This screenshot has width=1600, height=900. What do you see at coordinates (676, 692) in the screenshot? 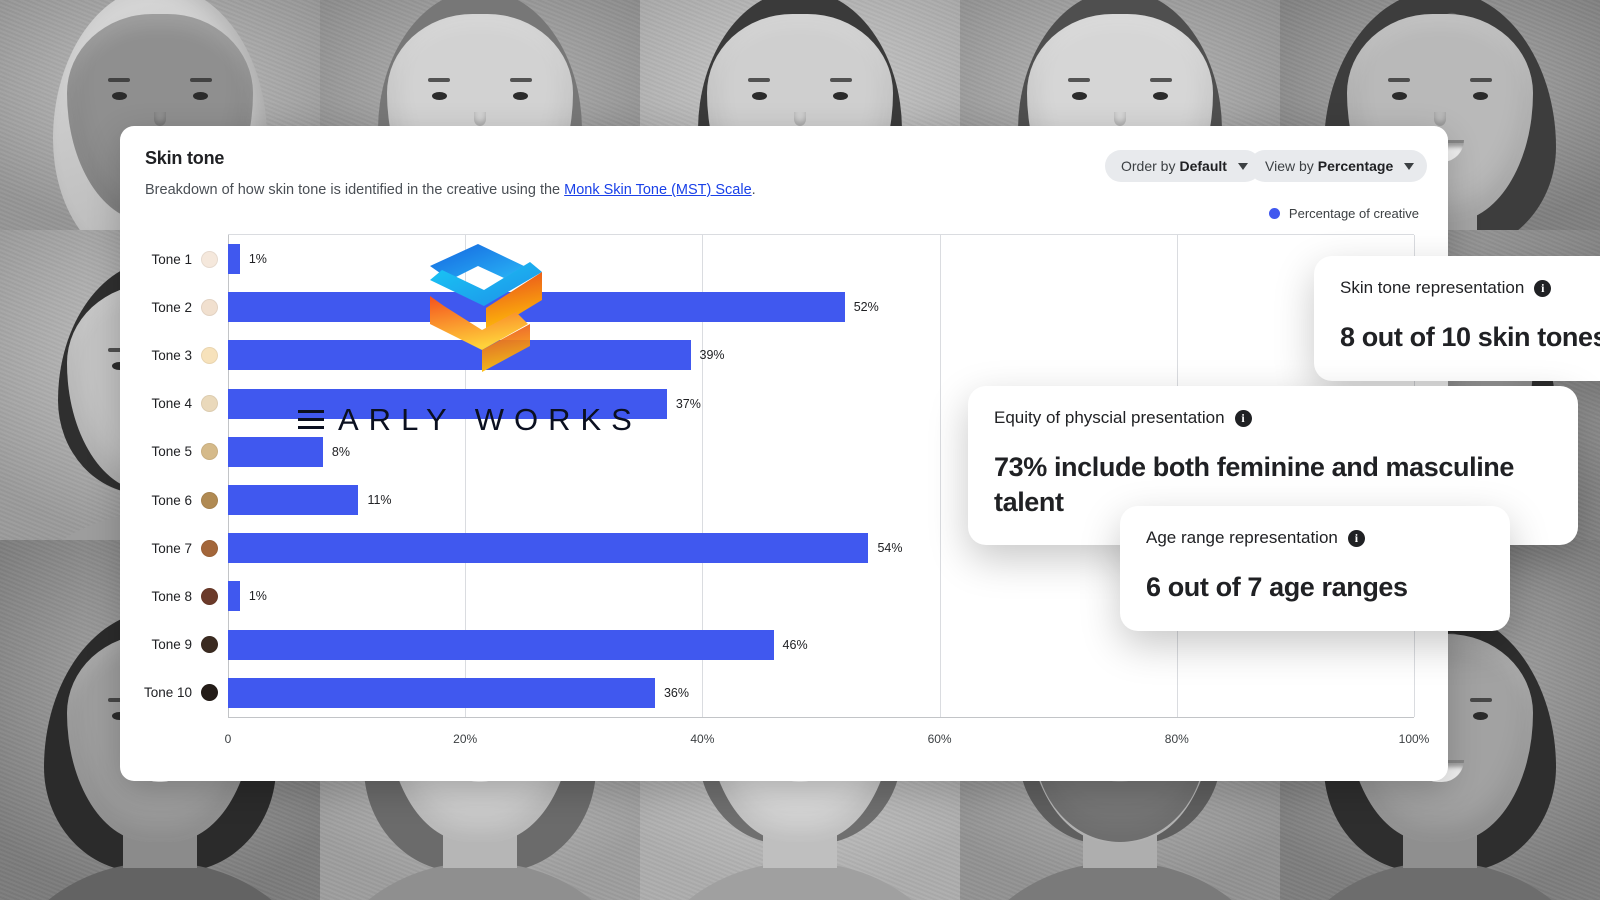
I see `bar-value-label: 36%` at bounding box center [676, 692].